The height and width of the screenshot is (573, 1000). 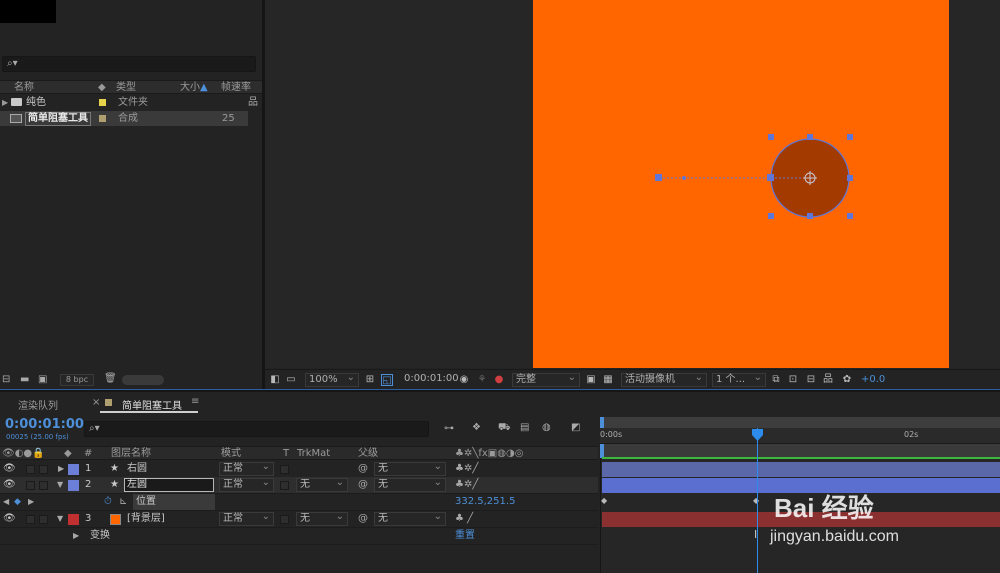 What do you see at coordinates (546, 379) in the screenshot?
I see `resolution-dropdown: 完整` at bounding box center [546, 379].